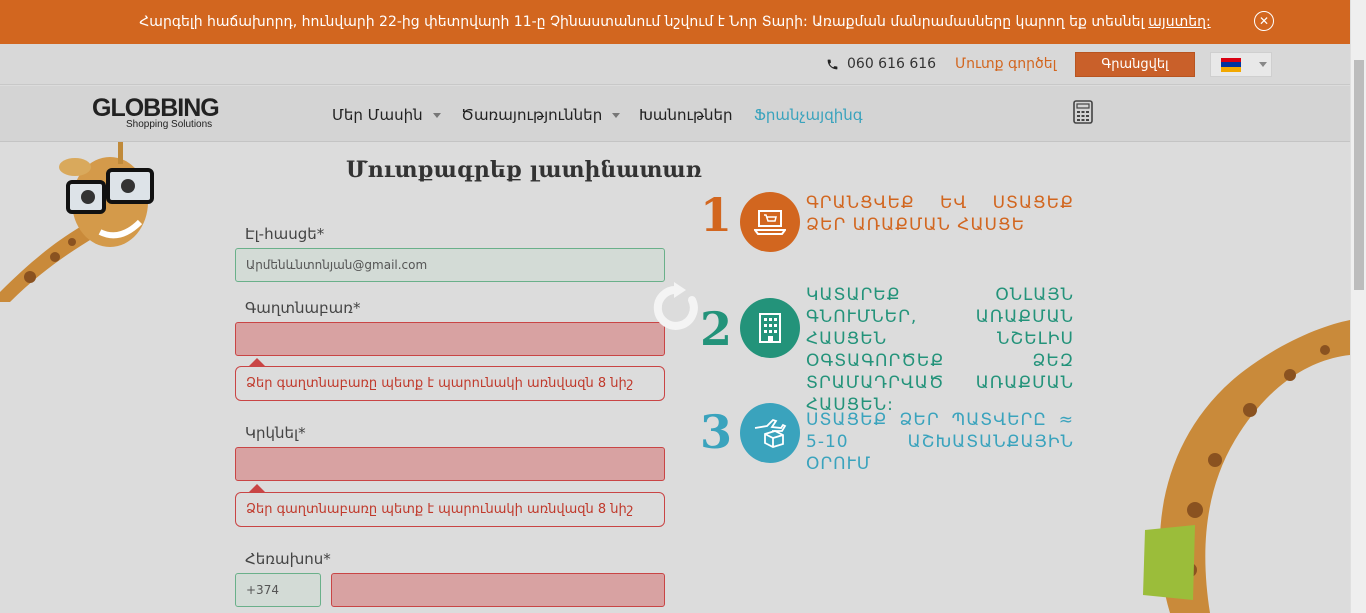 Image resolution: width=1366 pixels, height=613 pixels. Describe the element at coordinates (1358, 306) in the screenshot. I see `page-scrollbar` at that location.